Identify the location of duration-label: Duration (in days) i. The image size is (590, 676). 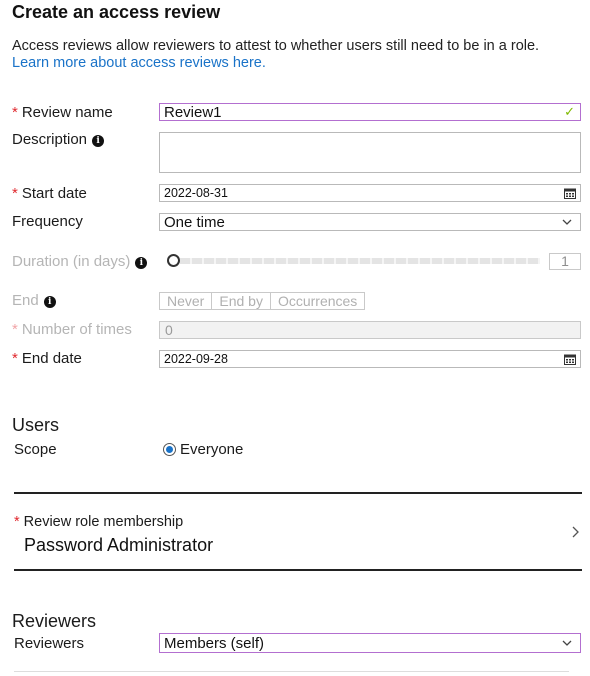
(80, 261).